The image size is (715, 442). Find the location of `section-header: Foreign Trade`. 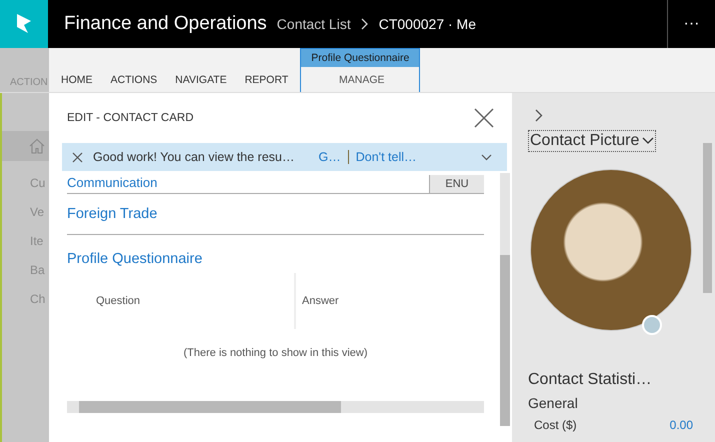

section-header: Foreign Trade is located at coordinates (112, 214).